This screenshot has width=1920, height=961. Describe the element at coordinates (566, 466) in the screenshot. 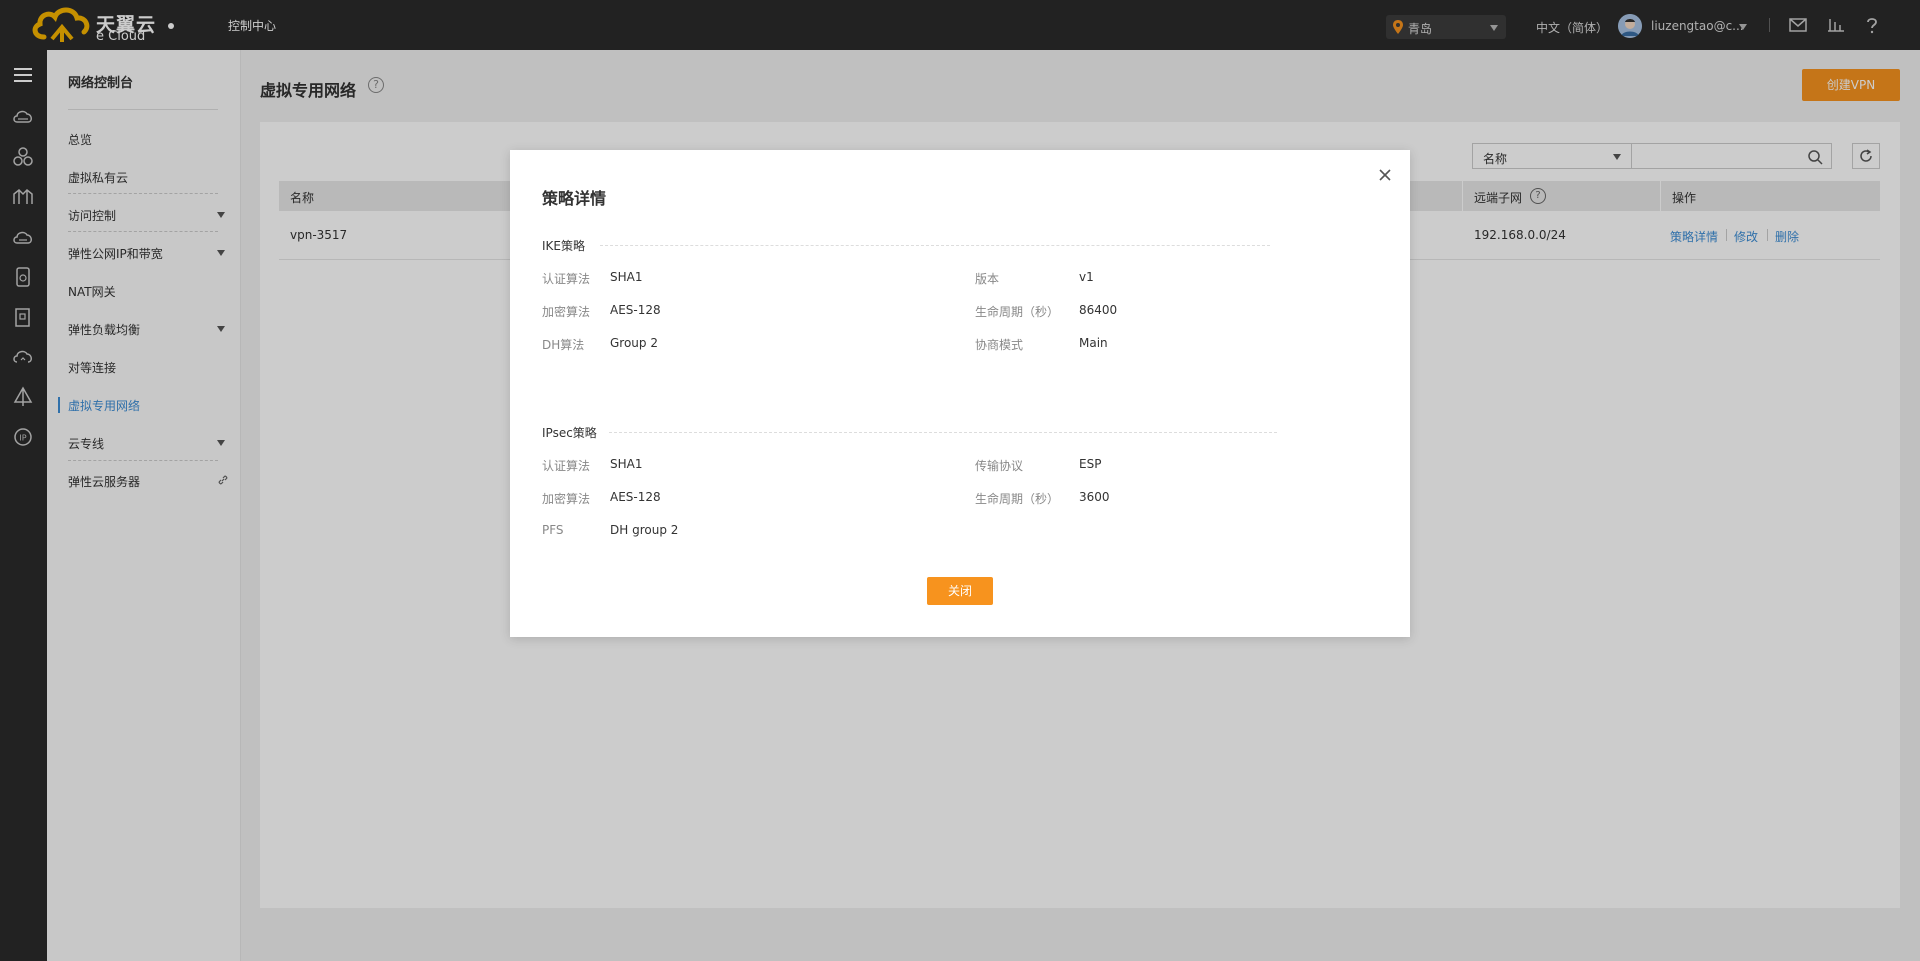

I see `ipsec-auth-label: 认证算法` at that location.